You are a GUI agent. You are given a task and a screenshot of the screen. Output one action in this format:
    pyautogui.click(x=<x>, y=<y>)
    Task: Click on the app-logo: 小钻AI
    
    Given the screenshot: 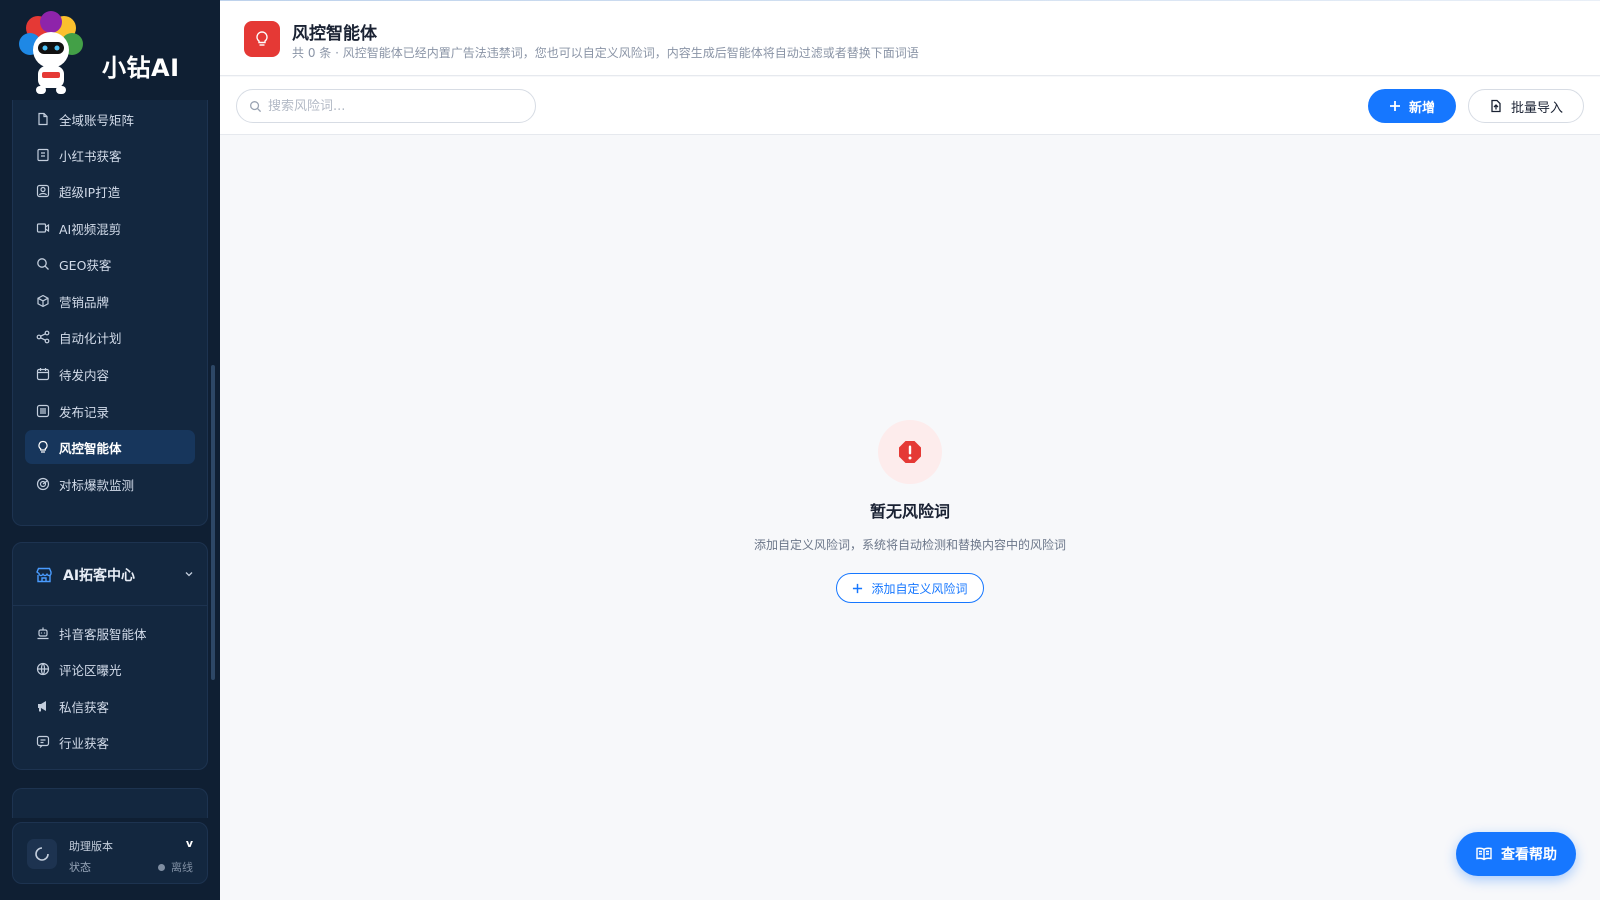 What is the action you would take?
    pyautogui.click(x=116, y=55)
    